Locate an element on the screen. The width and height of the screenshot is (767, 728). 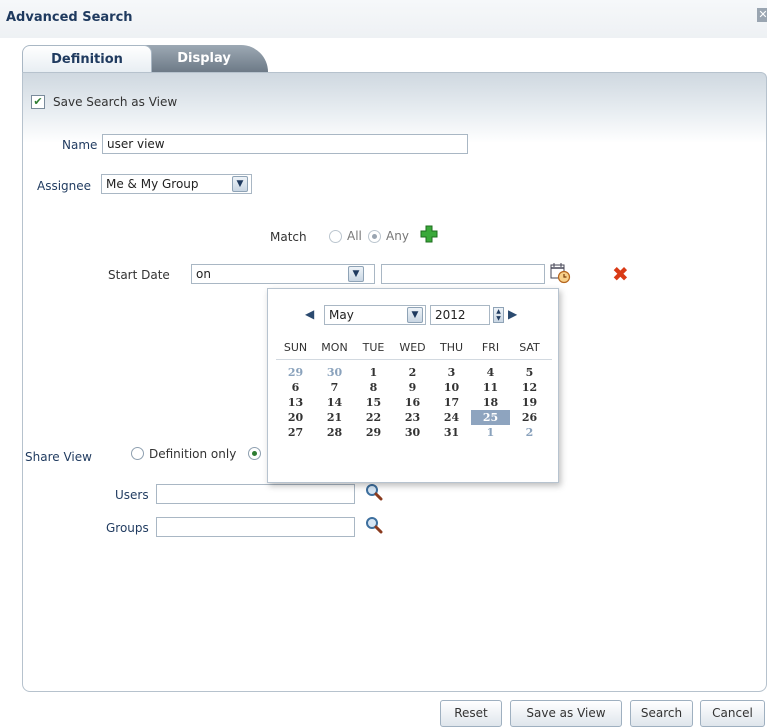
weekday-tue: TUE is located at coordinates (373, 347).